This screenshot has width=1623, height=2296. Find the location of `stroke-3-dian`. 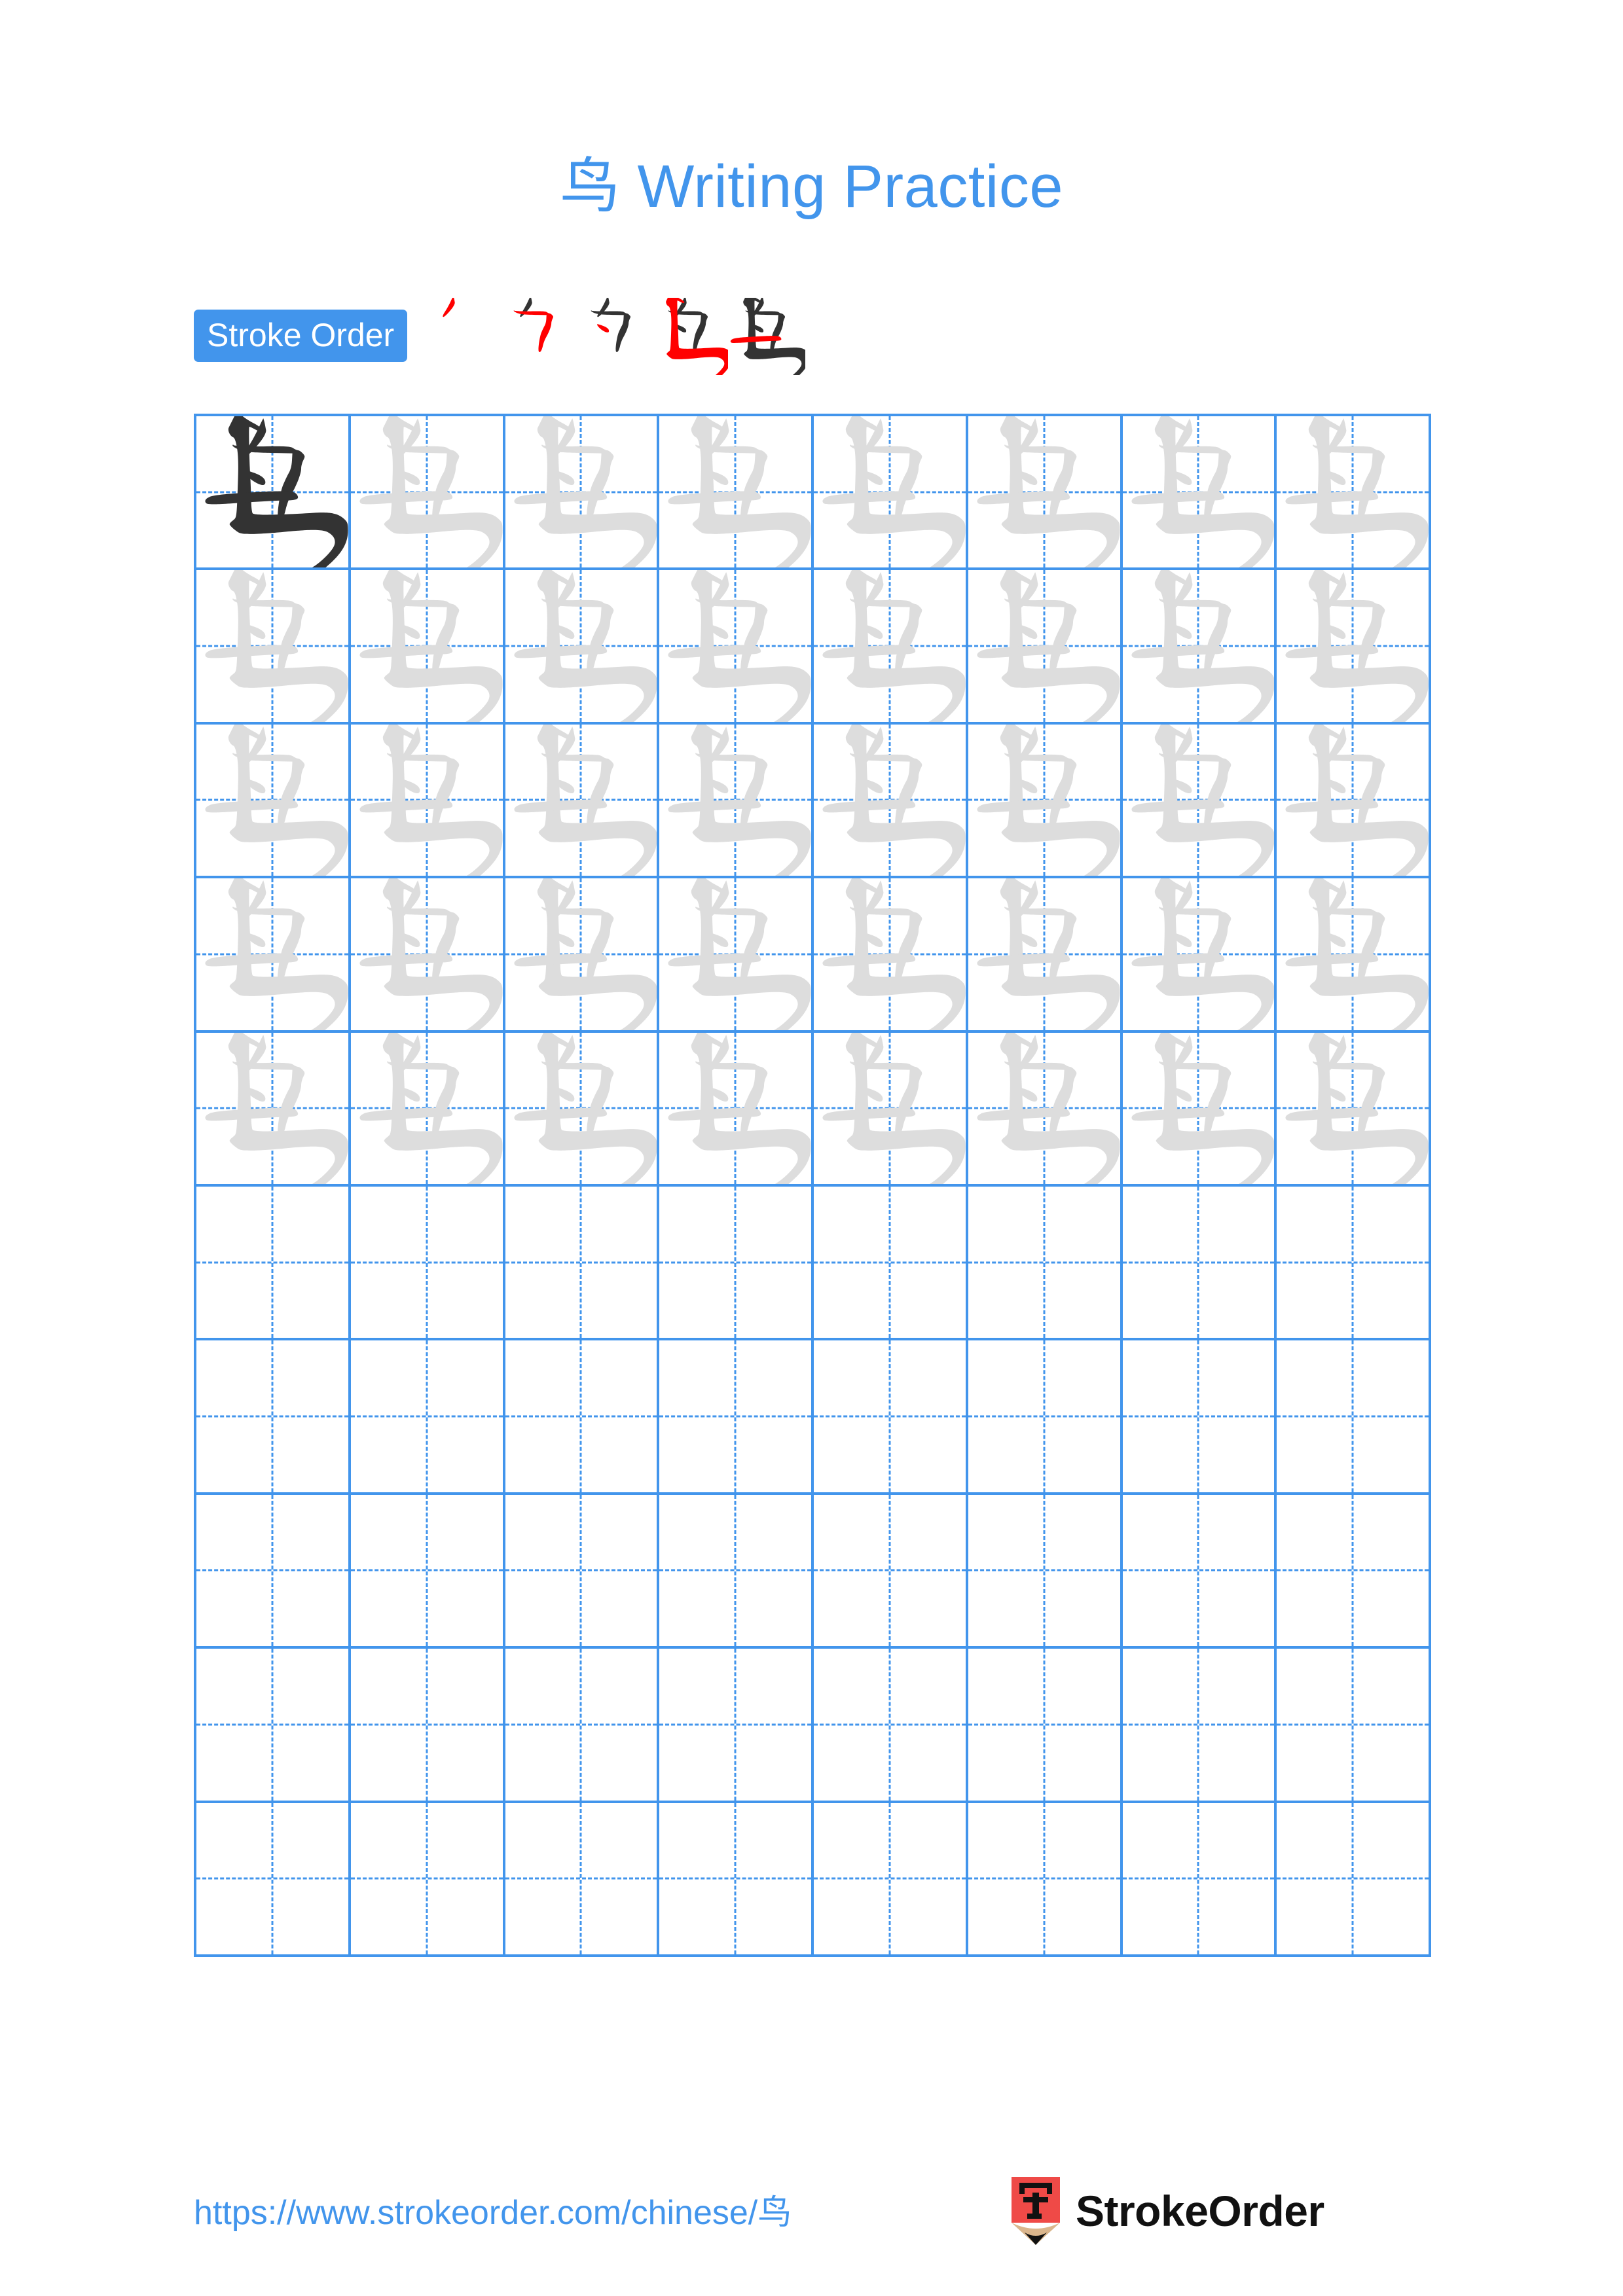

stroke-3-dian is located at coordinates (603, 328).